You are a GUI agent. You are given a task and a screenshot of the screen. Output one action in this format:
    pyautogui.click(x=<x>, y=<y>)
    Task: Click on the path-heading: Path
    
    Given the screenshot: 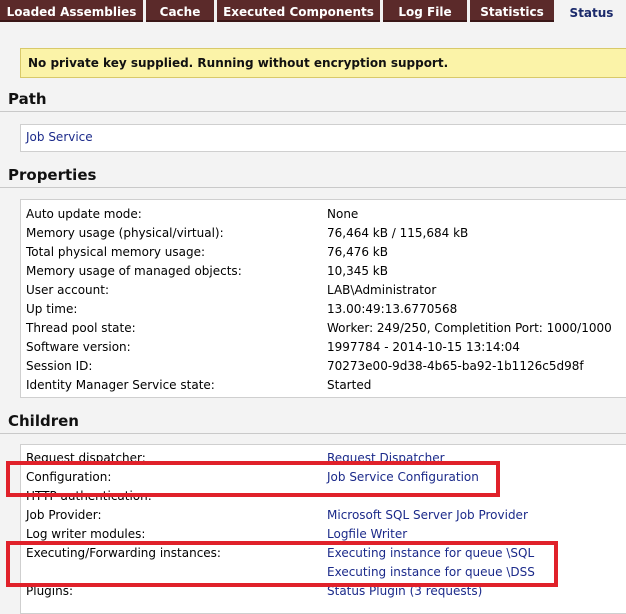 What is the action you would take?
    pyautogui.click(x=313, y=100)
    